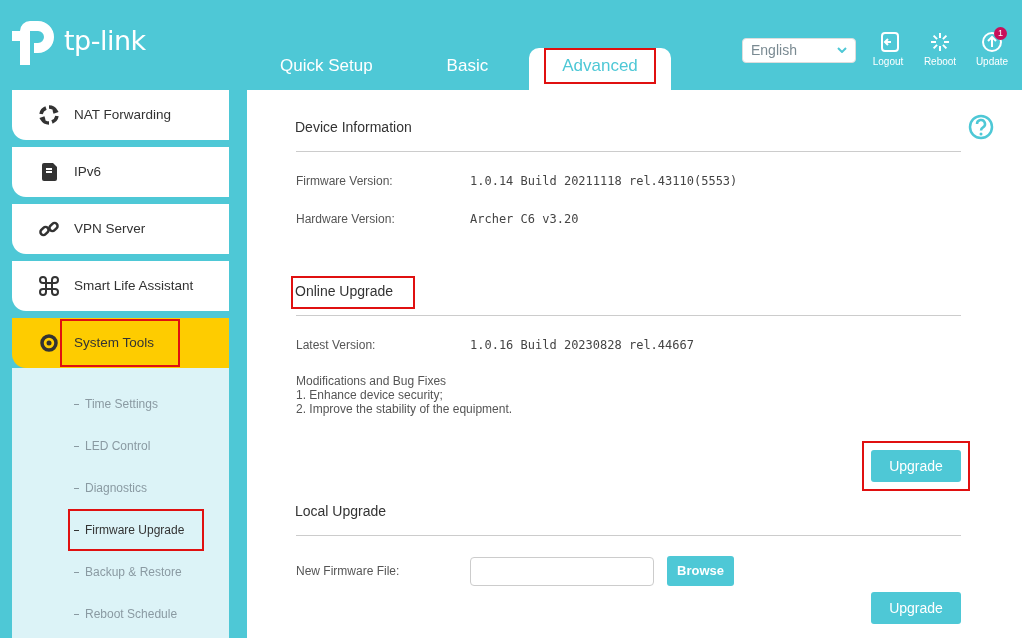  Describe the element at coordinates (120, 172) in the screenshot. I see `sidebar-item: IPv6` at that location.